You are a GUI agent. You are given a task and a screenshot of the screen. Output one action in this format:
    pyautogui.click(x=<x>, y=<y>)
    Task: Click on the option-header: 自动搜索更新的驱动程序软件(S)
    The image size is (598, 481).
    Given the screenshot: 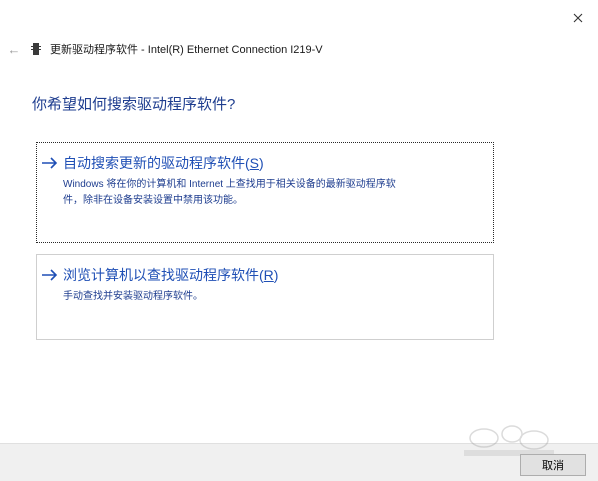 What is the action you would take?
    pyautogui.click(x=152, y=163)
    